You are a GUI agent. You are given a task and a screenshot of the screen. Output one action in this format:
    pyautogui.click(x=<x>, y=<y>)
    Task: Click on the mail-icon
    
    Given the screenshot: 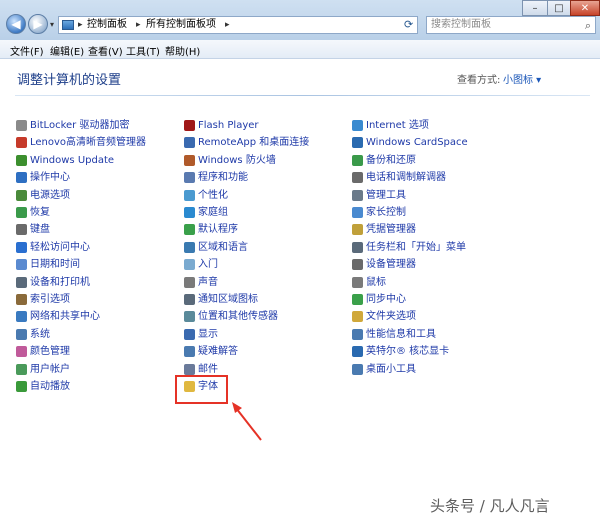 What is the action you would take?
    pyautogui.click(x=189, y=369)
    